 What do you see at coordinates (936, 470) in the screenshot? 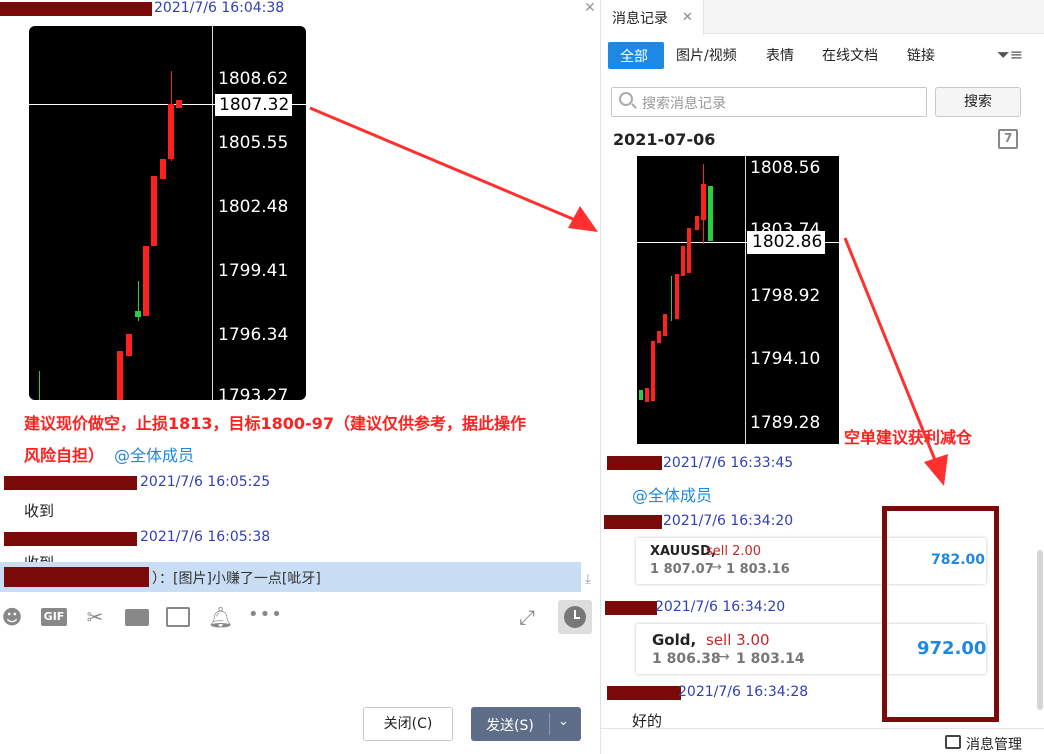
I see `arrow-head` at bounding box center [936, 470].